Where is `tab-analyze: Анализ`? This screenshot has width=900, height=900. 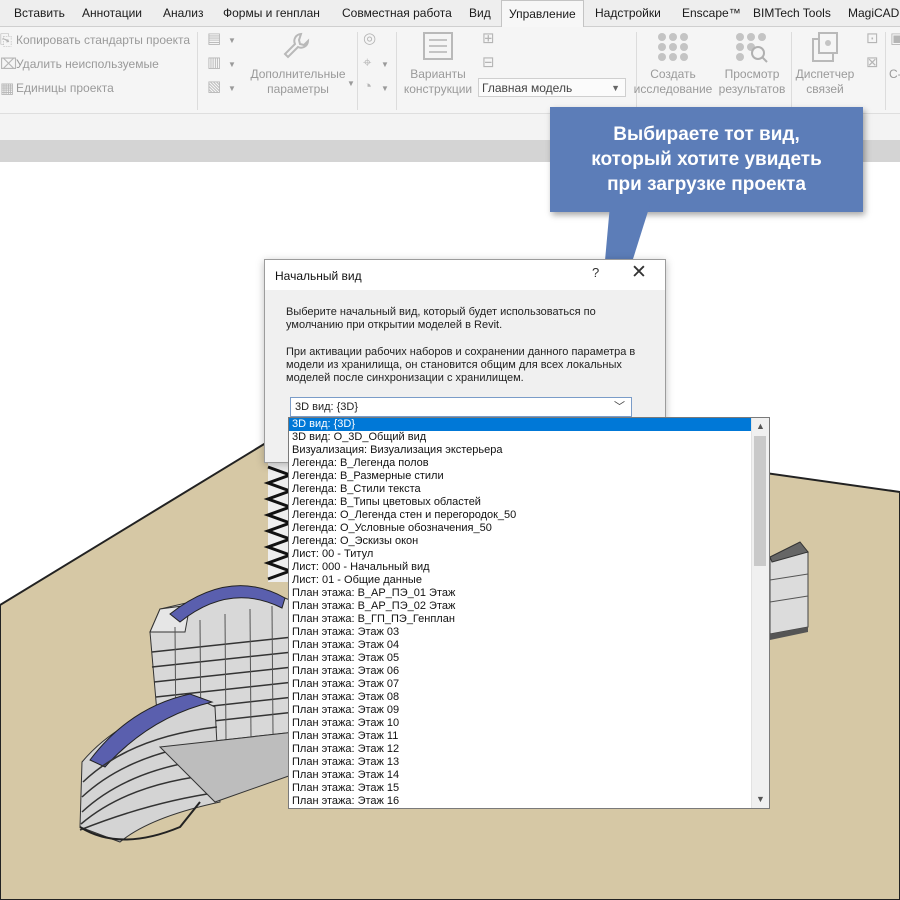 tab-analyze: Анализ is located at coordinates (183, 13).